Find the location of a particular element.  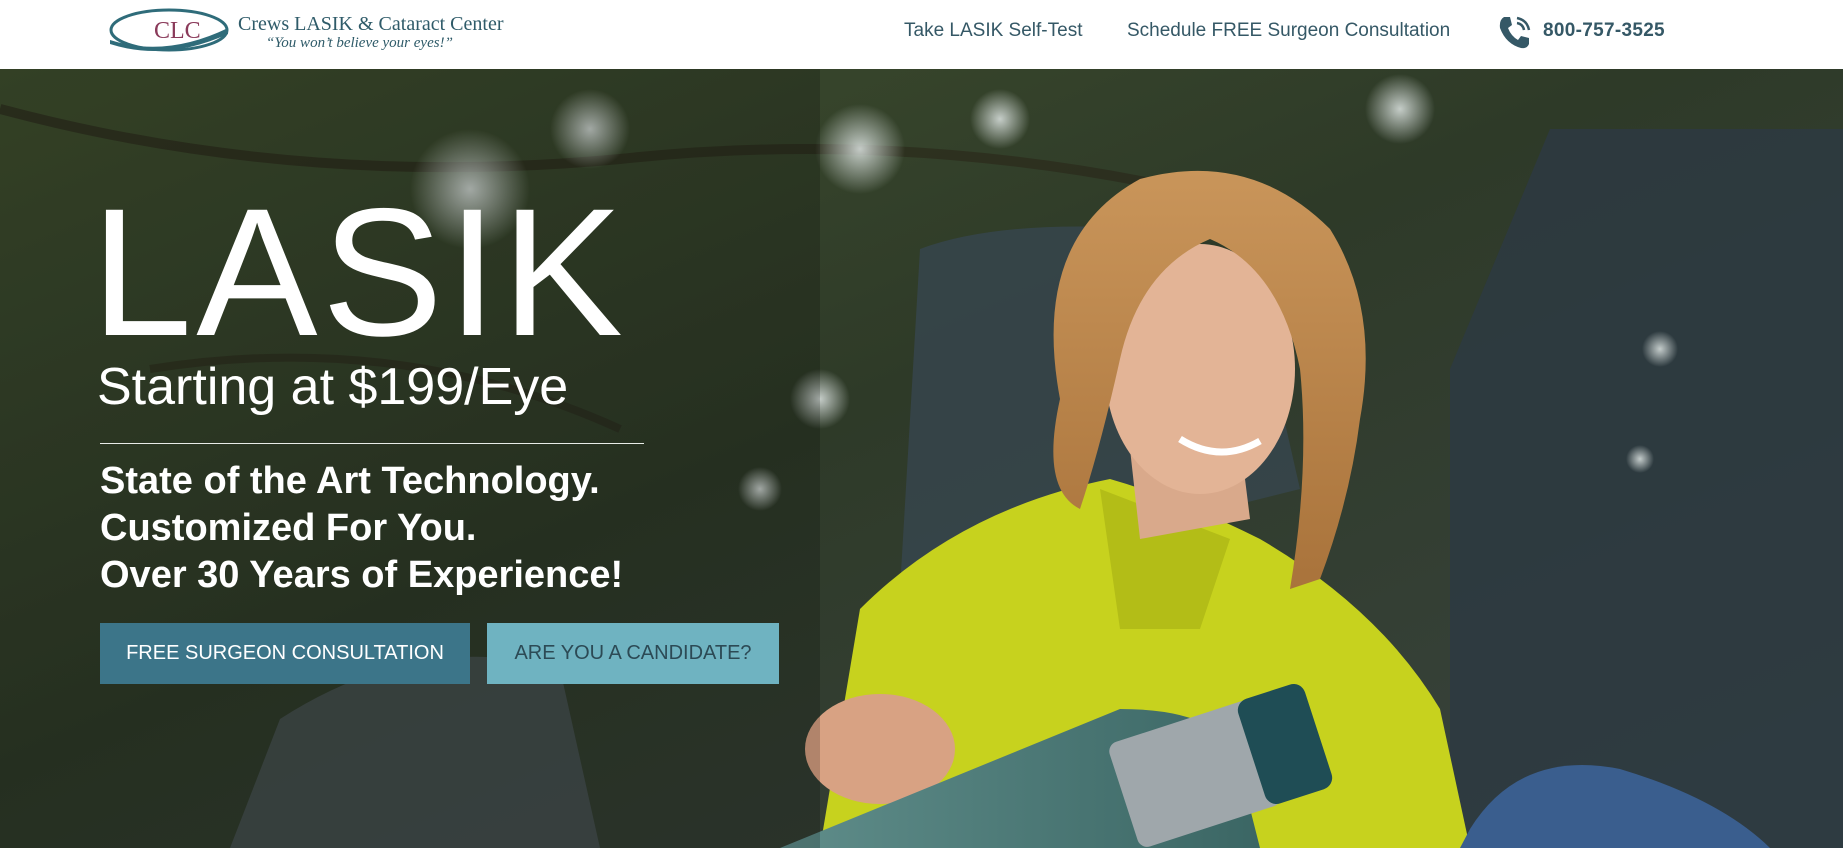

hero-feature-line: Customized For You. is located at coordinates (288, 528).